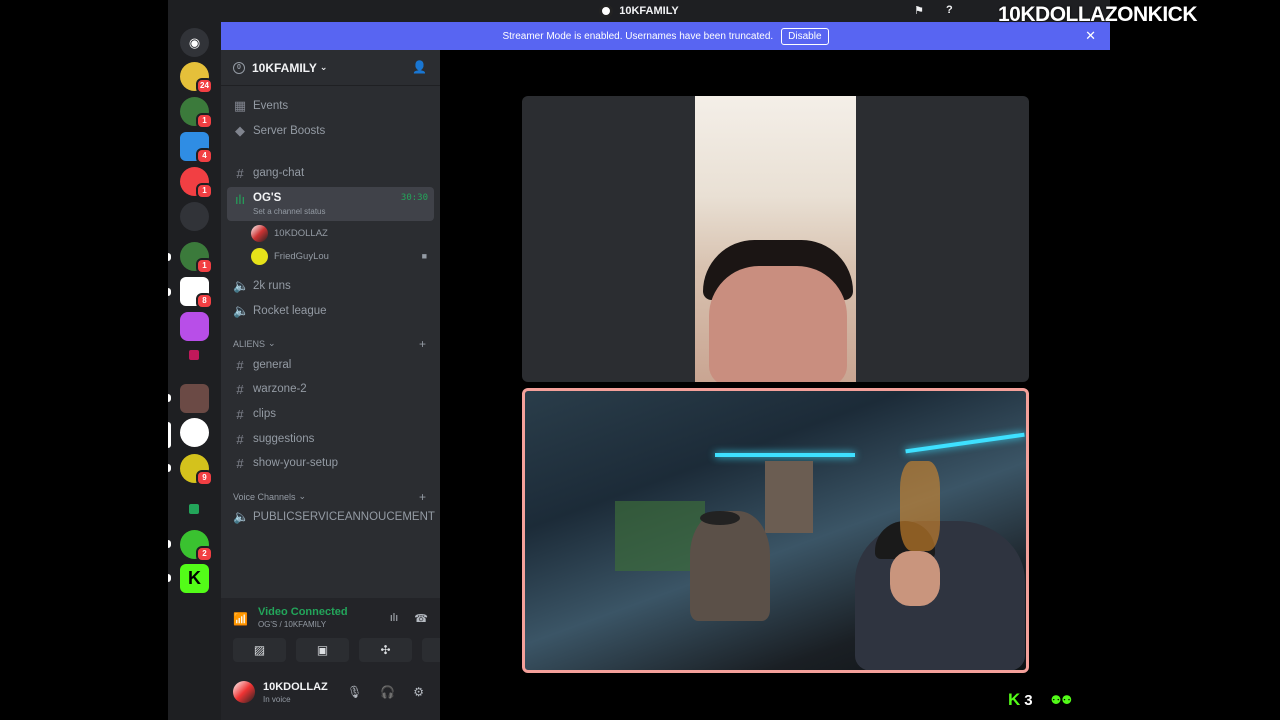 The image size is (1280, 720). Describe the element at coordinates (330, 173) in the screenshot. I see `channel-gang-chat: # gang-chat` at that location.